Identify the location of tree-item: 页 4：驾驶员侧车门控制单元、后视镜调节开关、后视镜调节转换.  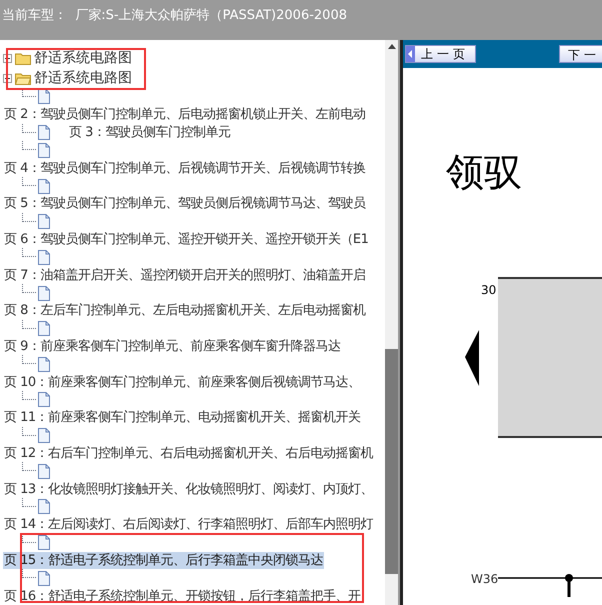
(184, 168).